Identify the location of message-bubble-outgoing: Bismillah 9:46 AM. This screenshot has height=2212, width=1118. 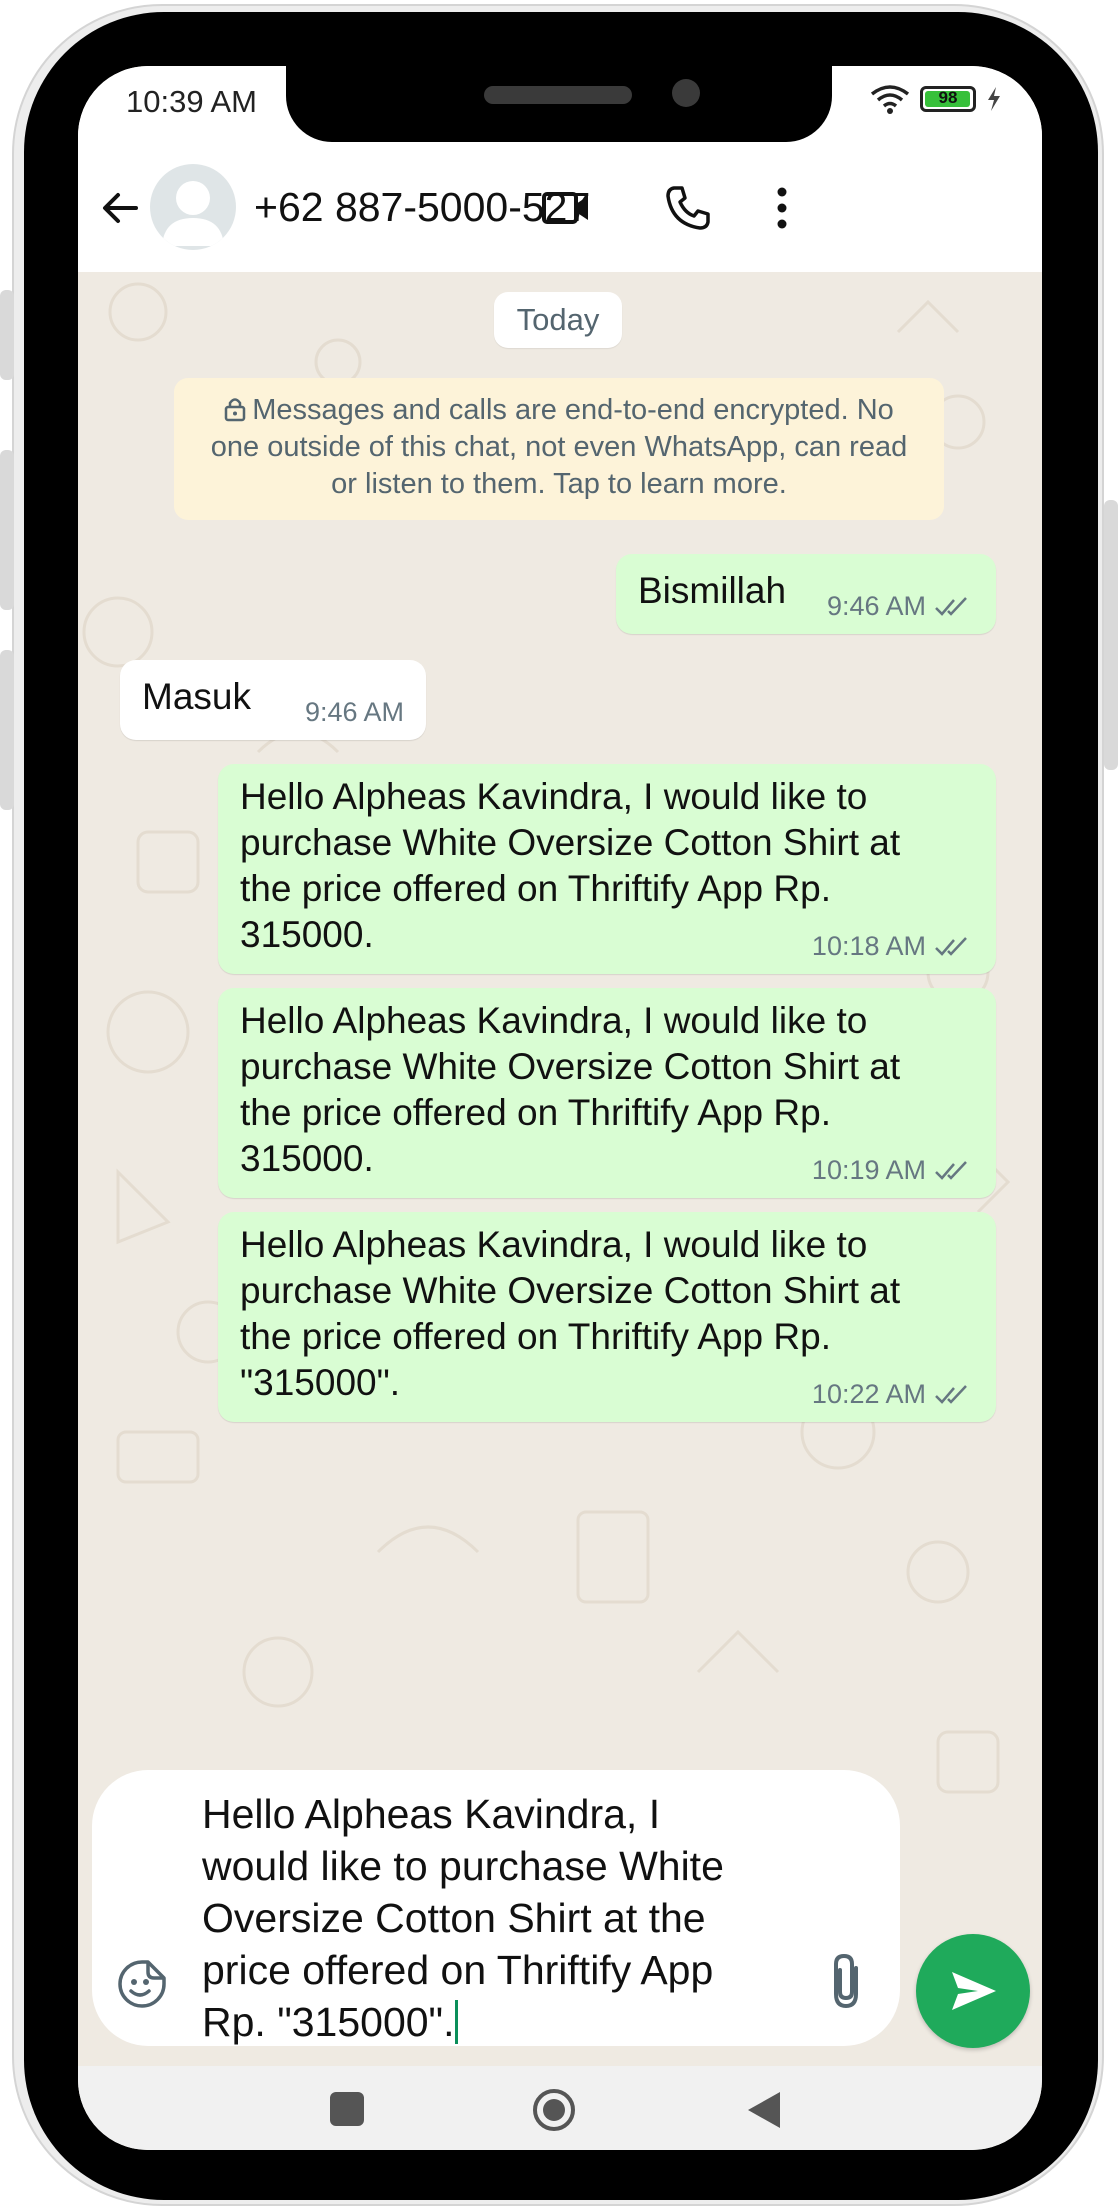
(806, 594).